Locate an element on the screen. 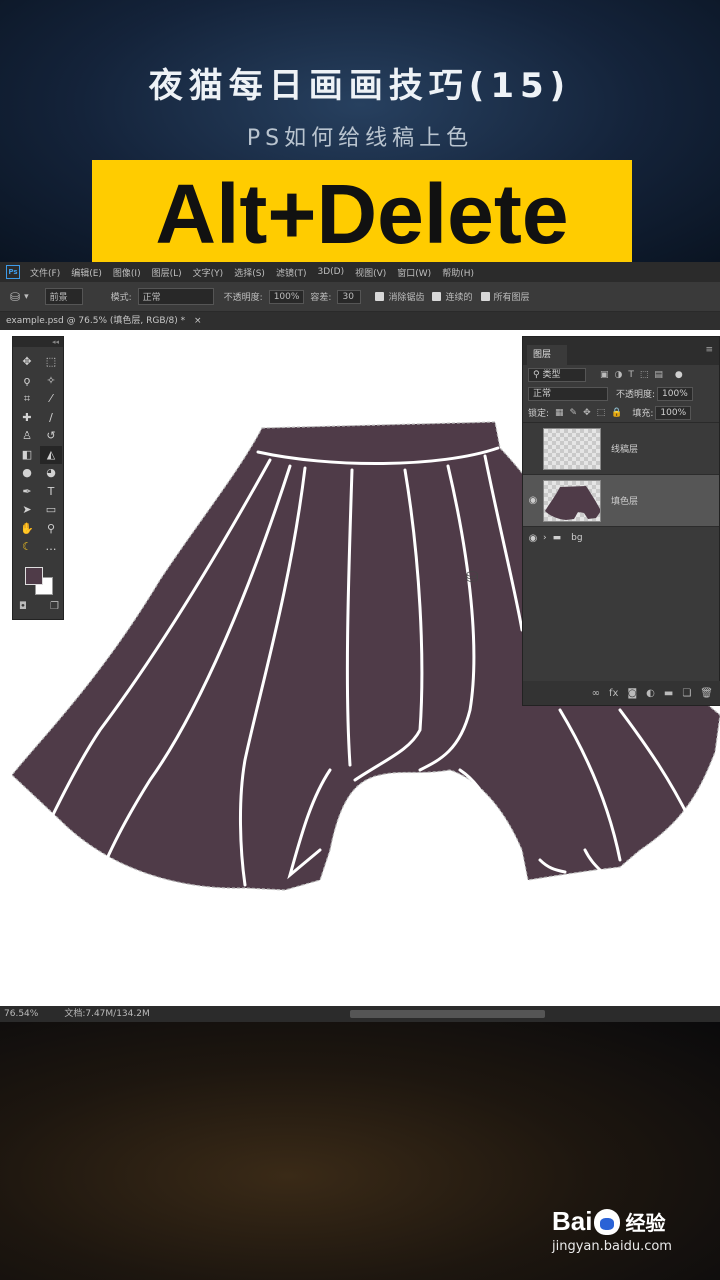 Image resolution: width=720 pixels, height=1280 pixels. group-row: ◉ › ▬ bg is located at coordinates (621, 538).